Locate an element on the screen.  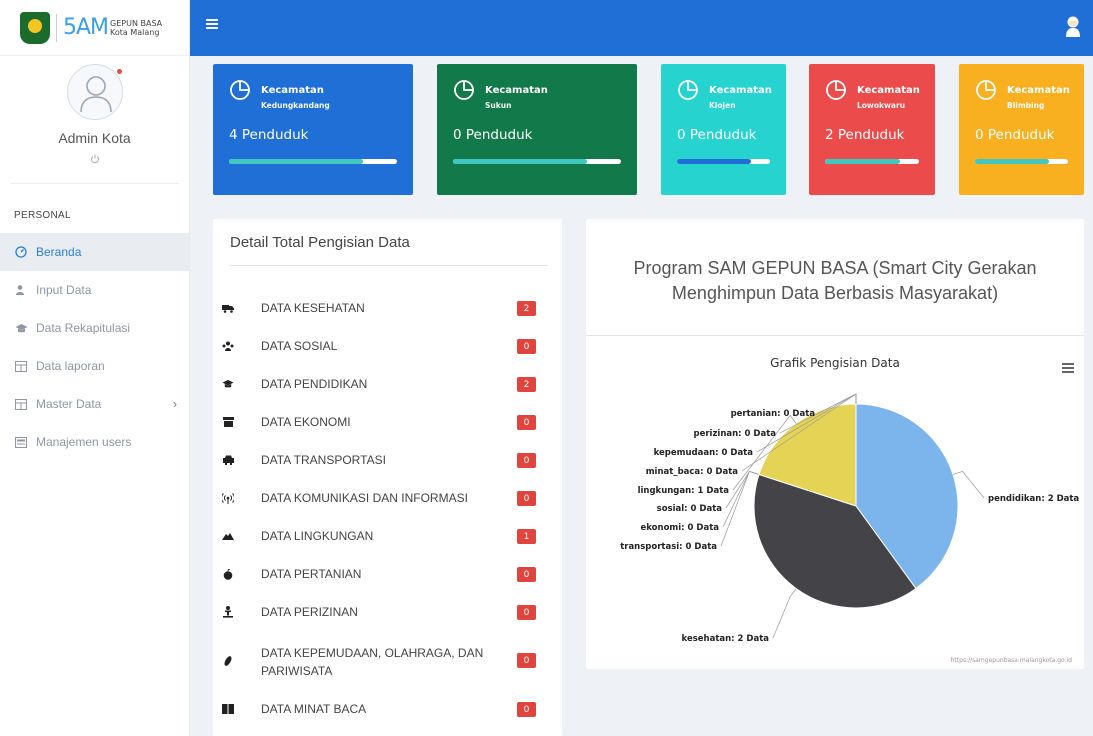
district-card-lowokwaru: Kecamatan Lowokwaru 2 Penduduk is located at coordinates (872, 129).